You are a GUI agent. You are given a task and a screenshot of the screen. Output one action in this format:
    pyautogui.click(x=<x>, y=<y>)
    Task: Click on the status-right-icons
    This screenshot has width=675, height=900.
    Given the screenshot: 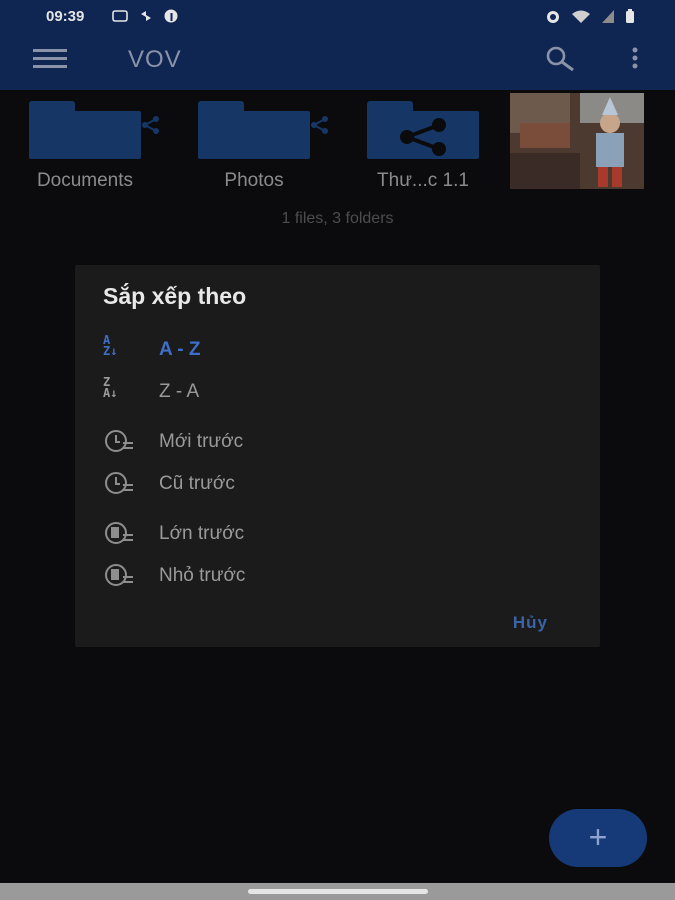 What is the action you would take?
    pyautogui.click(x=590, y=16)
    